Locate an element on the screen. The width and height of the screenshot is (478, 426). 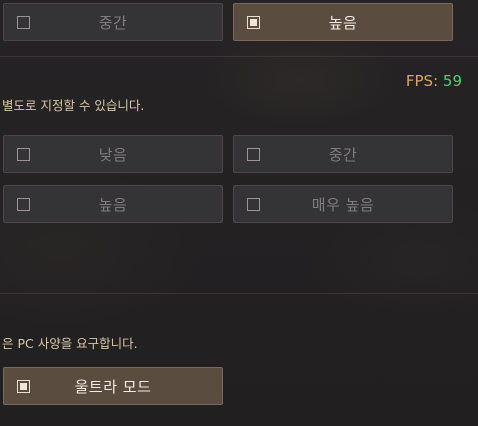
option-very-high: 매우 높음 is located at coordinates (343, 204).